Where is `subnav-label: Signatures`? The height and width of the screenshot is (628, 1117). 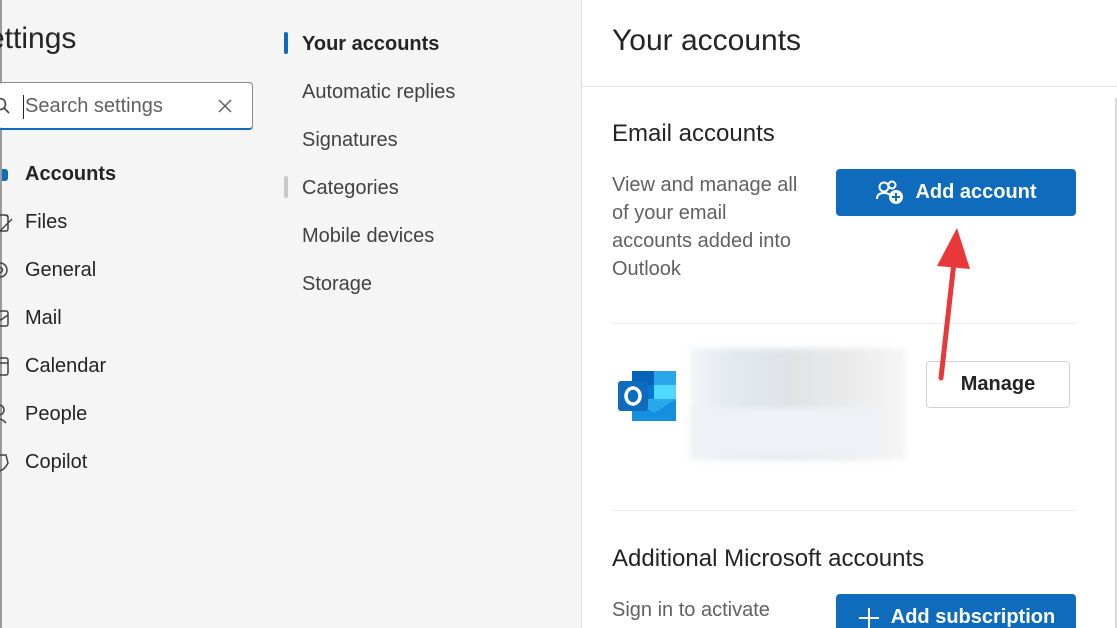 subnav-label: Signatures is located at coordinates (350, 139).